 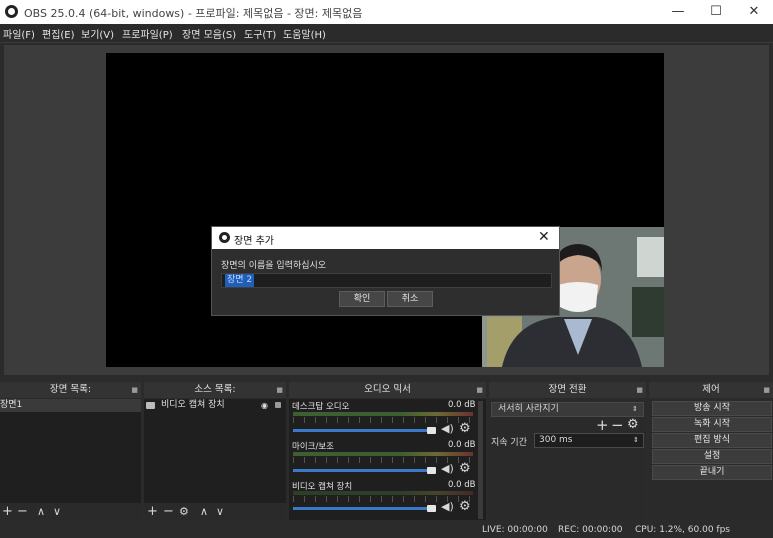 I want to click on exit-button: 끝내기, so click(x=712, y=472).